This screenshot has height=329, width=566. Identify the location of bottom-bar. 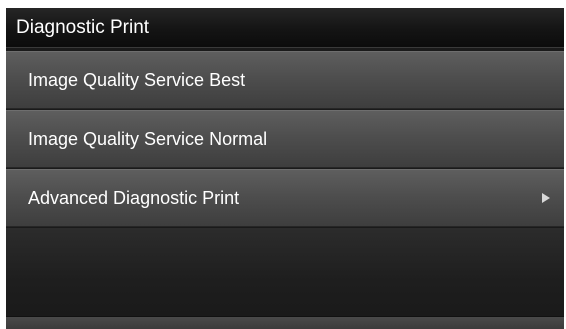
(285, 322).